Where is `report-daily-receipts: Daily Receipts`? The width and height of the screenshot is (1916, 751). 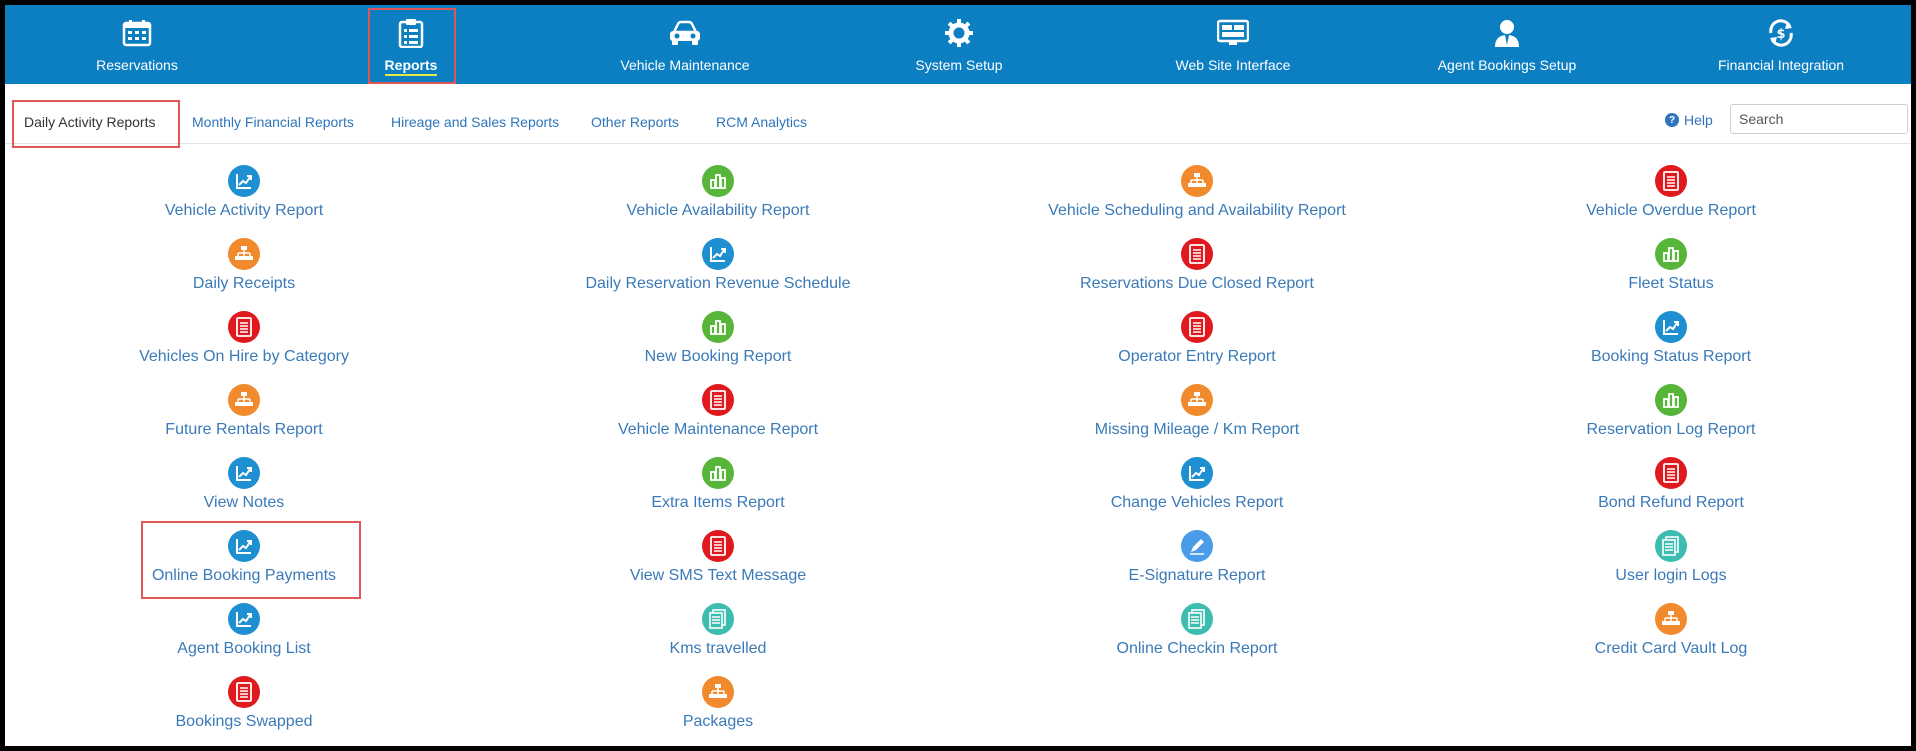
report-daily-receipts: Daily Receipts is located at coordinates (244, 265).